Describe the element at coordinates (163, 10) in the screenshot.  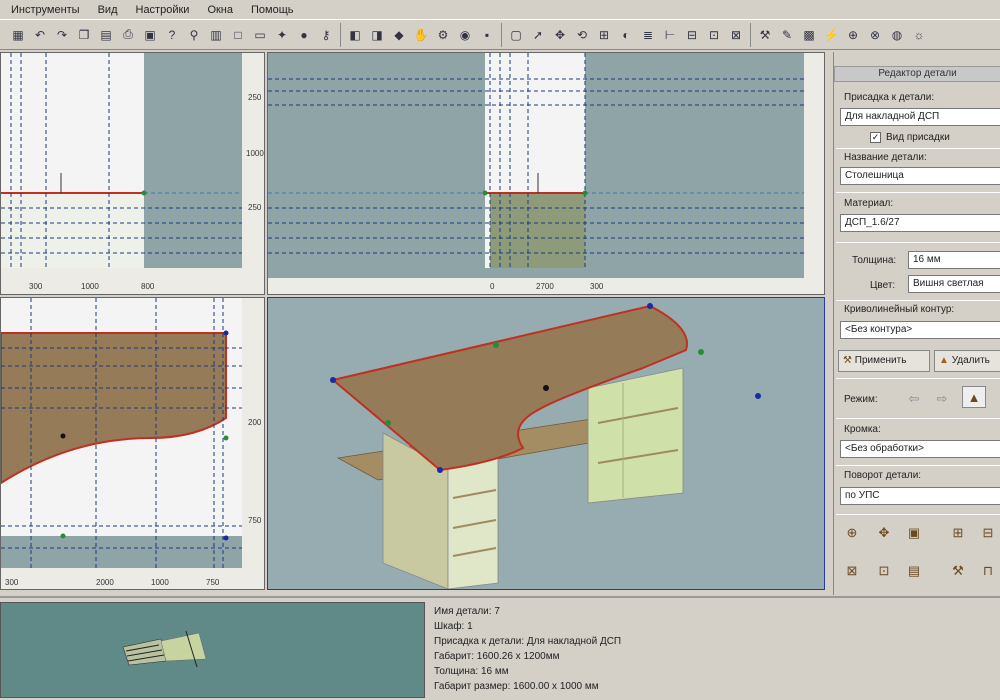
I see `menu-settings: Настройки` at that location.